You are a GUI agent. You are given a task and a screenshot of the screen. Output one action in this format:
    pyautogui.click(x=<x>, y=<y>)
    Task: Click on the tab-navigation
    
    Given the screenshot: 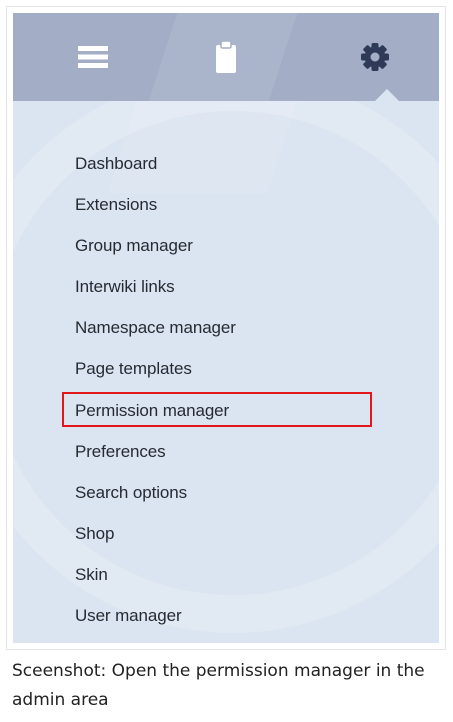 What is the action you would take?
    pyautogui.click(x=93, y=57)
    